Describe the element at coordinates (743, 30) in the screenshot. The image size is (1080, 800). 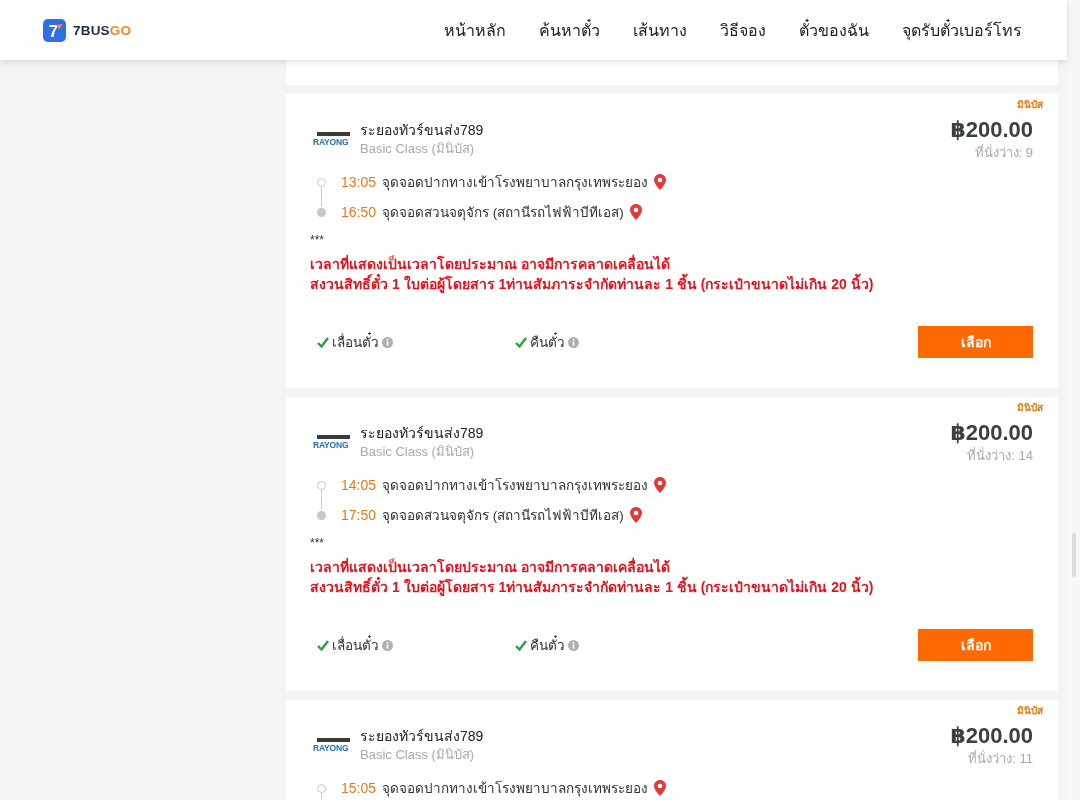
I see `nav-link: วิธีจอง` at that location.